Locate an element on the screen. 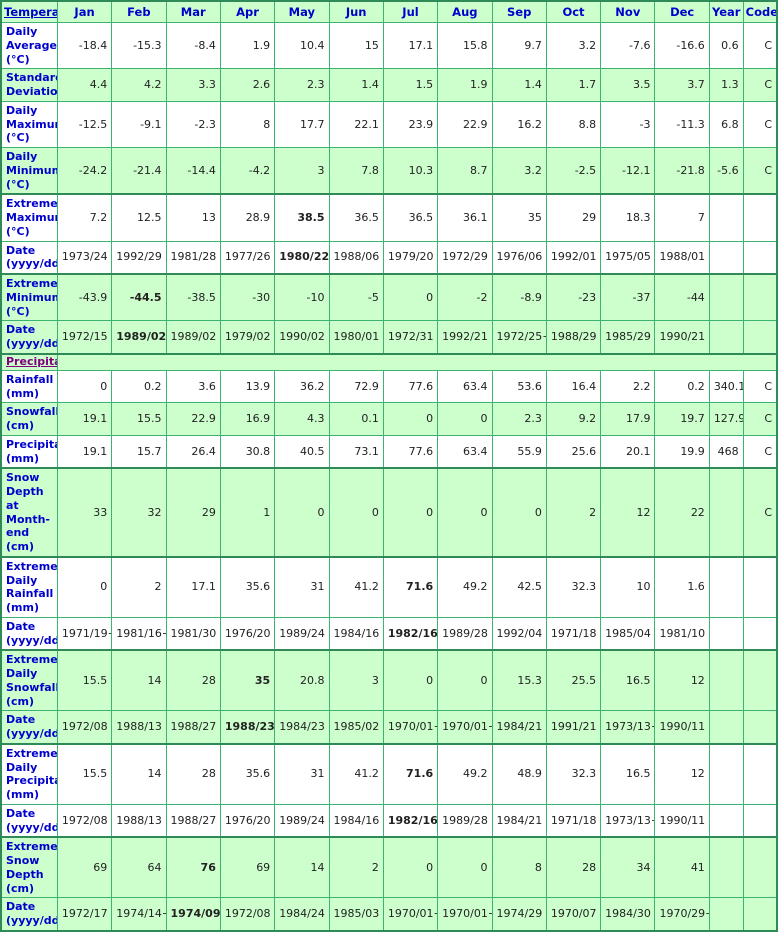 The width and height of the screenshot is (778, 932). cell-mar: -38.5 is located at coordinates (193, 297).